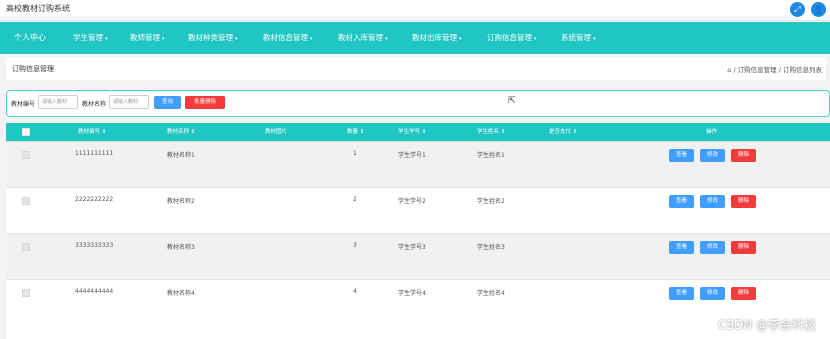  What do you see at coordinates (23, 104) in the screenshot?
I see `textbook-code-label: 教材编号` at bounding box center [23, 104].